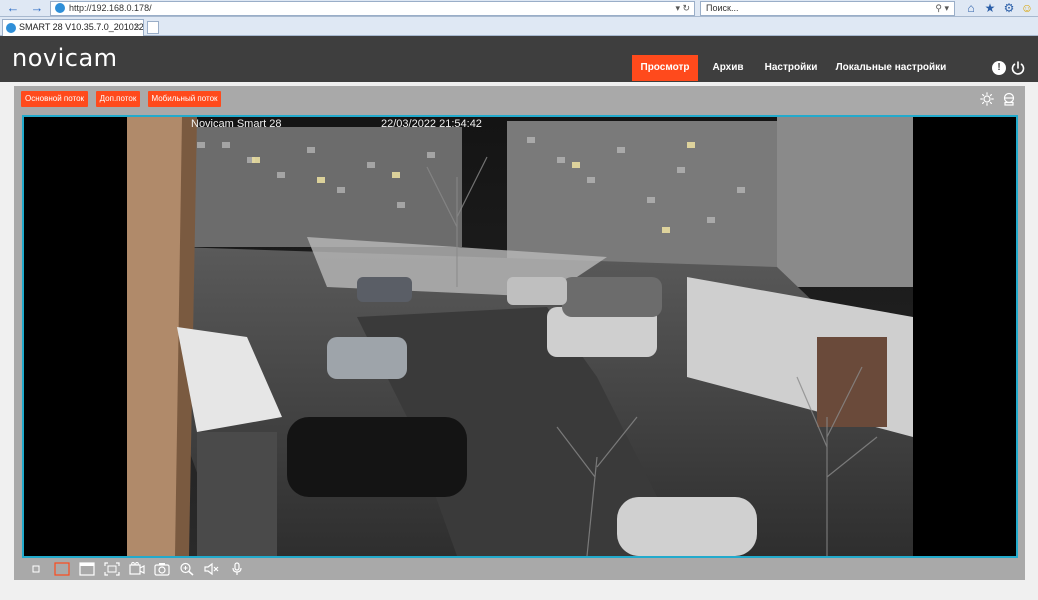 Image resolution: width=1038 pixels, height=600 pixels. I want to click on image-settings-icon, so click(987, 99).